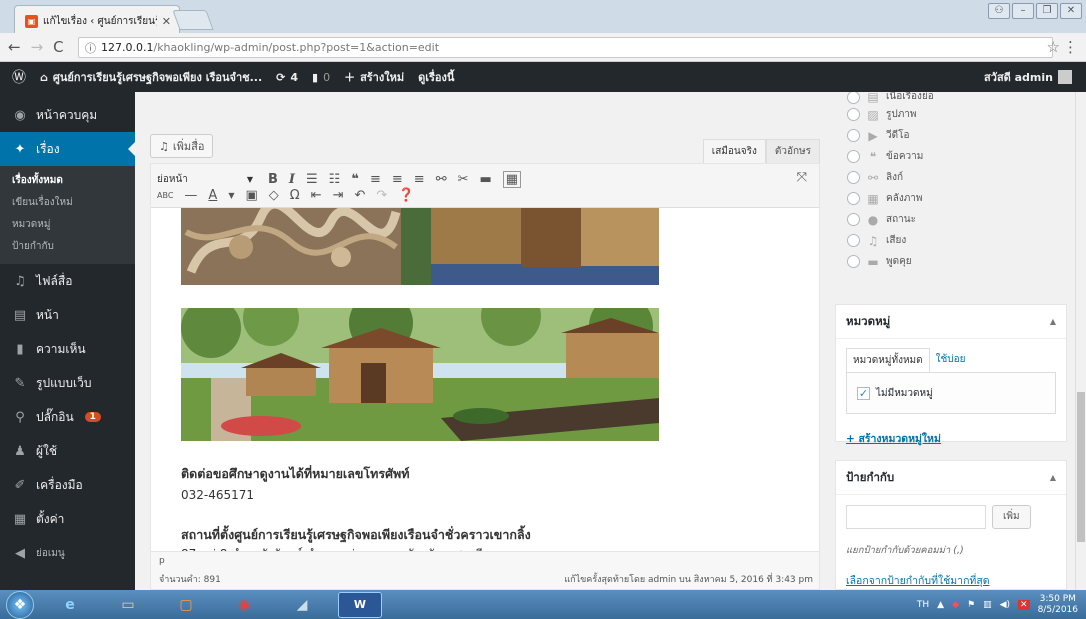 This screenshot has height=619, width=1086. Describe the element at coordinates (67, 149) in the screenshot. I see `sidebar-item-posts: ✦ เรื่อง` at that location.